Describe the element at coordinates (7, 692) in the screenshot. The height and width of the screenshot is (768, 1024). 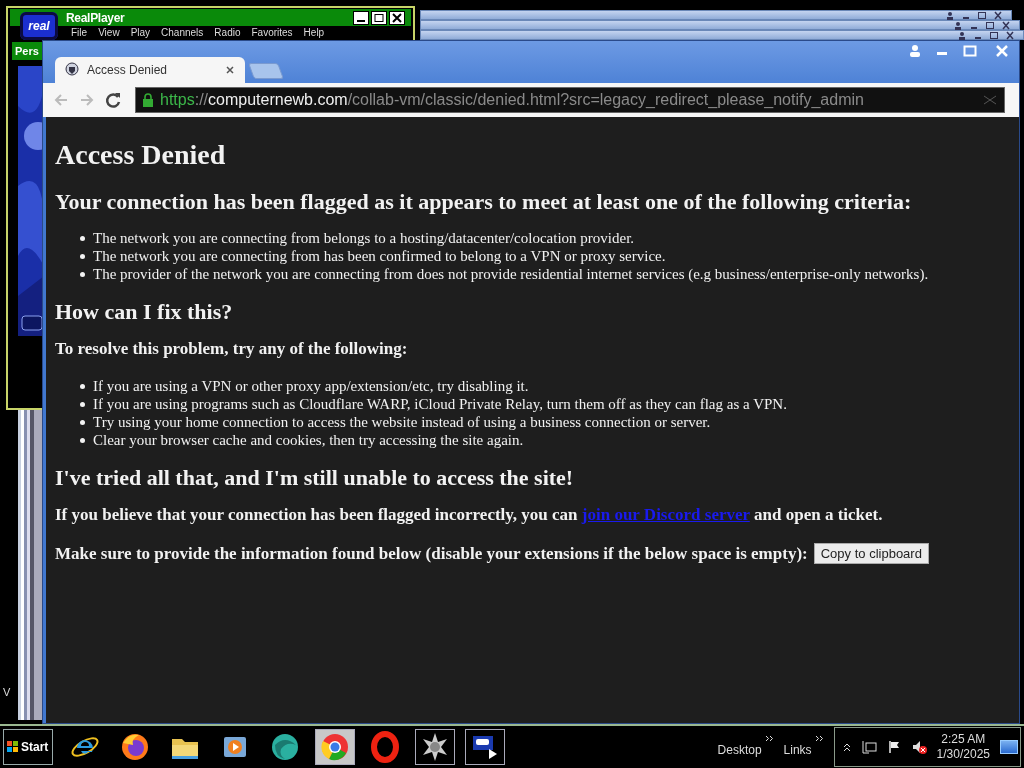
I see `desktop-label: V` at that location.